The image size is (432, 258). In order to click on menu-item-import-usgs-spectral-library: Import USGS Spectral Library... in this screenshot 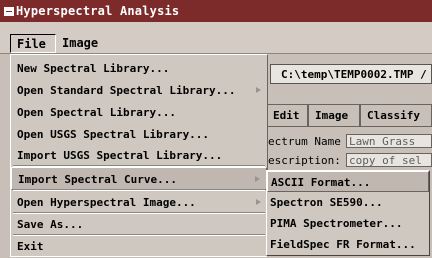, I will do `click(139, 155)`.